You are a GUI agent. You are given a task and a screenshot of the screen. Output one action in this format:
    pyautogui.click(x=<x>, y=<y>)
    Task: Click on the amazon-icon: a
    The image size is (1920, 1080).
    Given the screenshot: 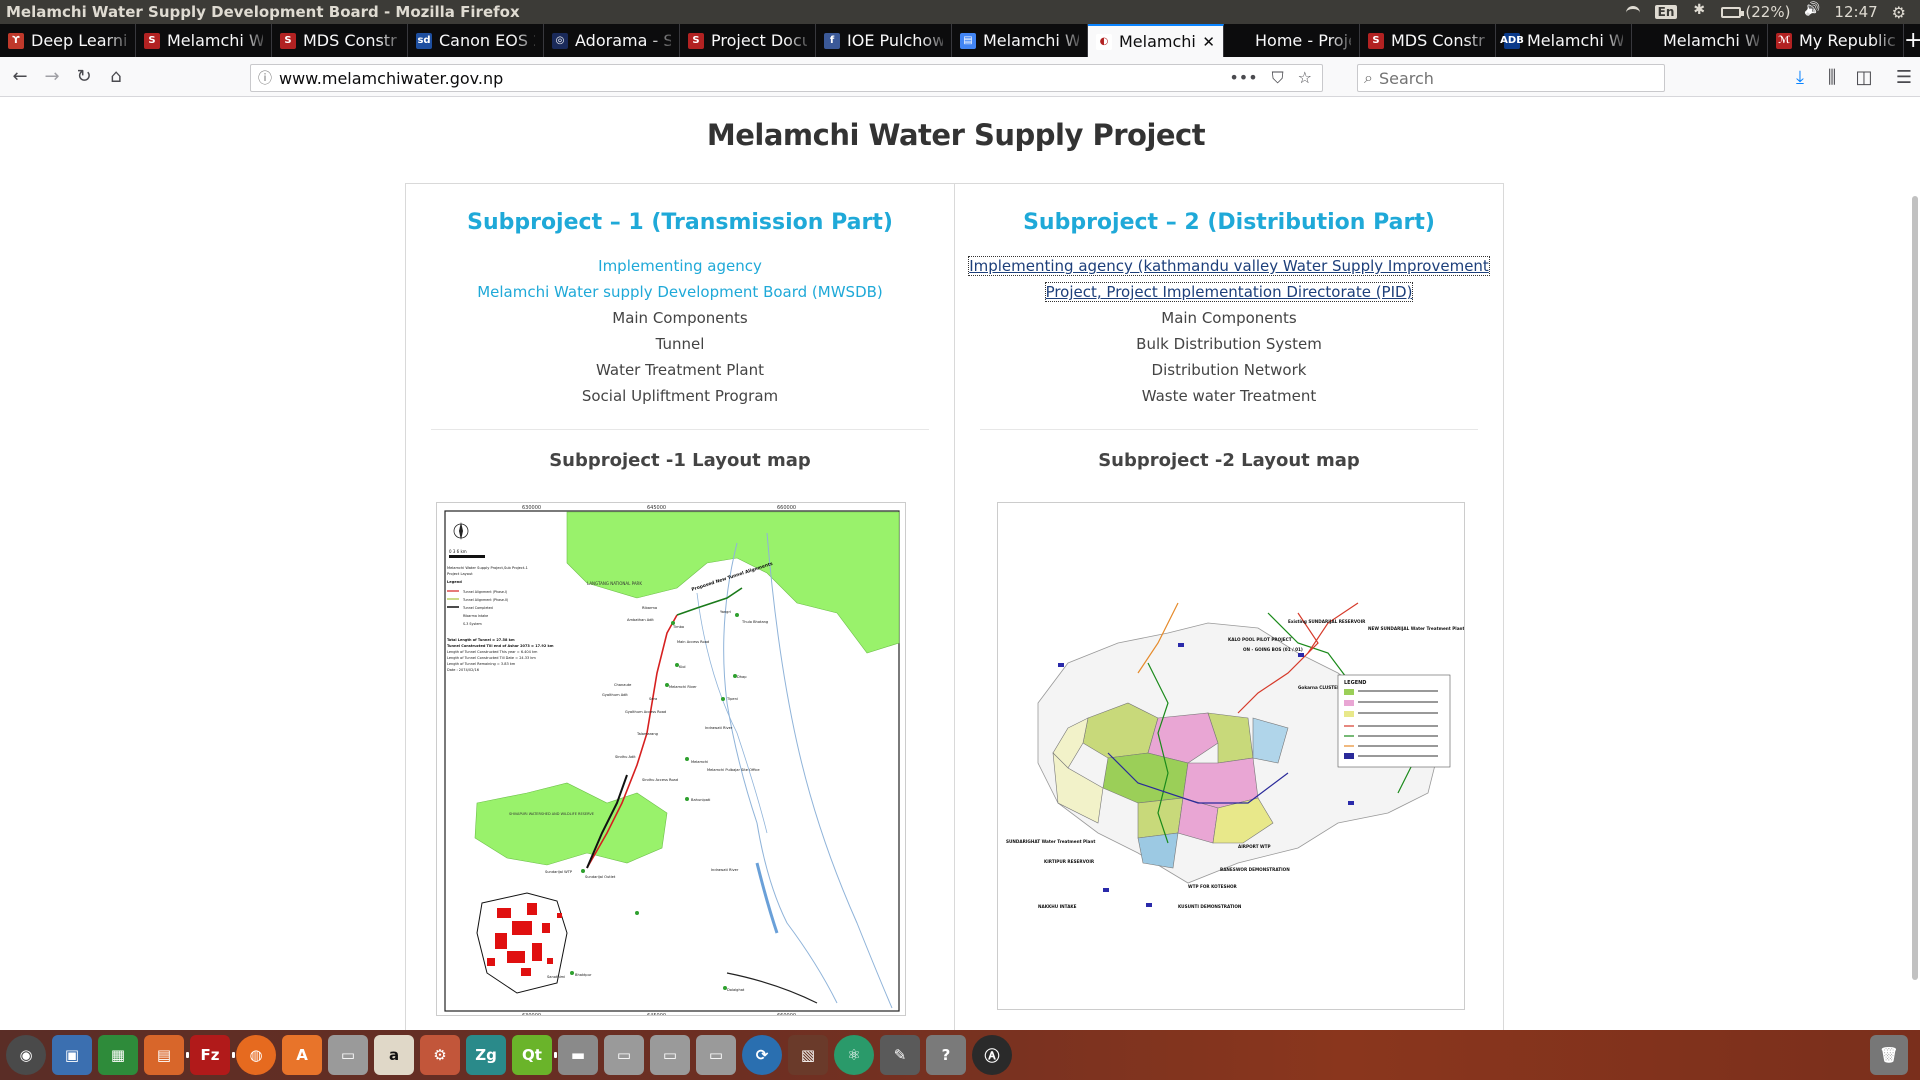 What is the action you would take?
    pyautogui.click(x=394, y=1055)
    